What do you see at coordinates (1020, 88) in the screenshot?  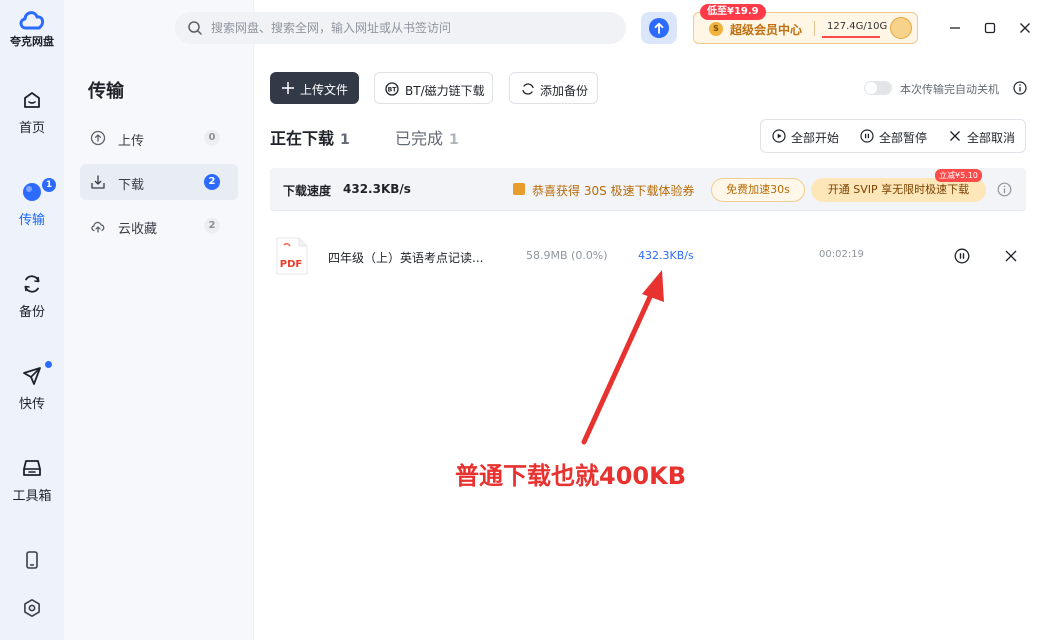 I see `help-icon` at bounding box center [1020, 88].